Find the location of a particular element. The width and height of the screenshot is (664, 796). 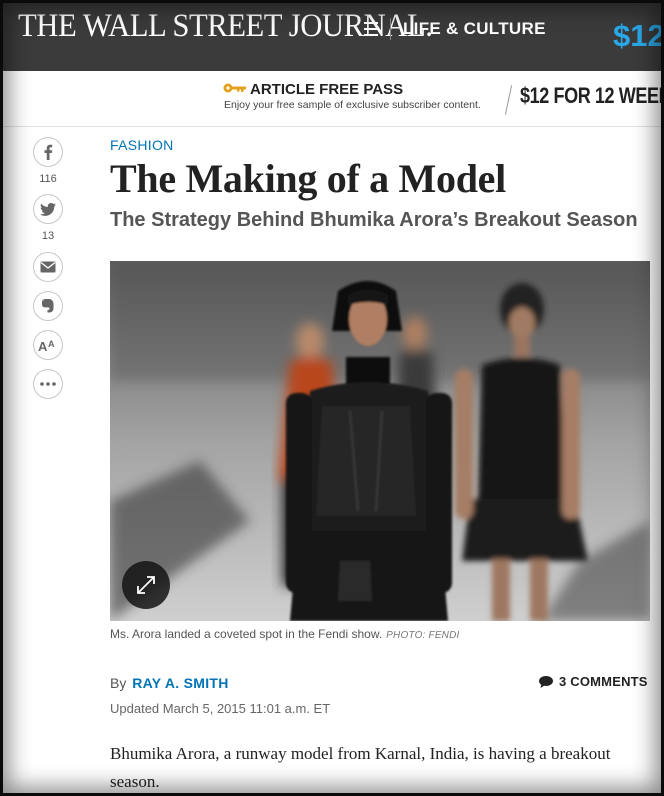

subscribe-offer-link: $12 FOR 12 WEEKS is located at coordinates (592, 96).